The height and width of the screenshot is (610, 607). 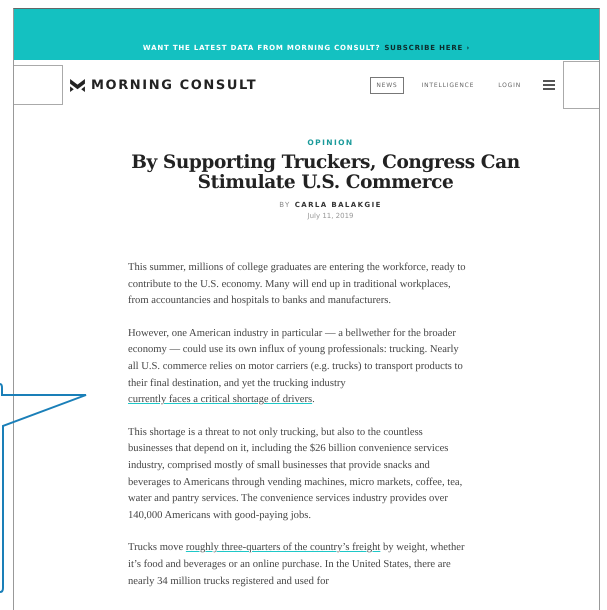 What do you see at coordinates (297, 284) in the screenshot?
I see `article-paragraph: This summer, millions of college graduates are entering the workforce, ready to contribute to the U.S. economy. Many will end up in traditional workplaces, from accountancies and hospitals to banks and manufacturers.` at bounding box center [297, 284].